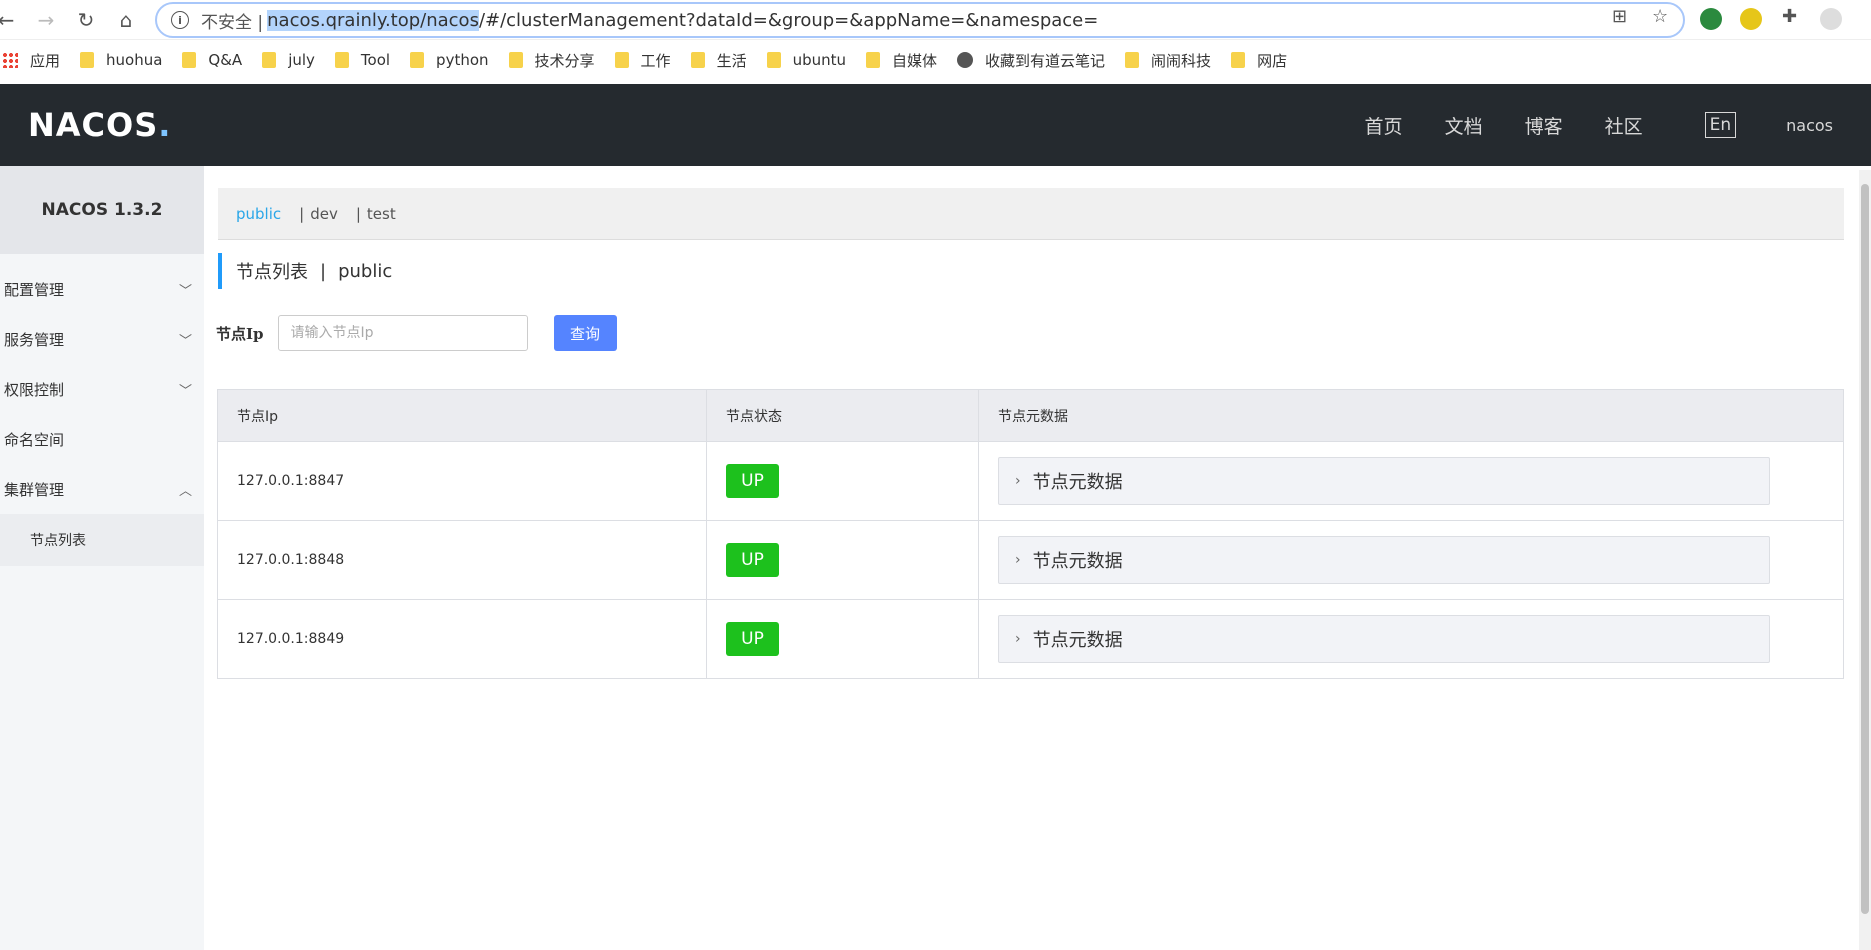 The width and height of the screenshot is (1871, 950). I want to click on bookmark-item: 自媒体, so click(901, 60).